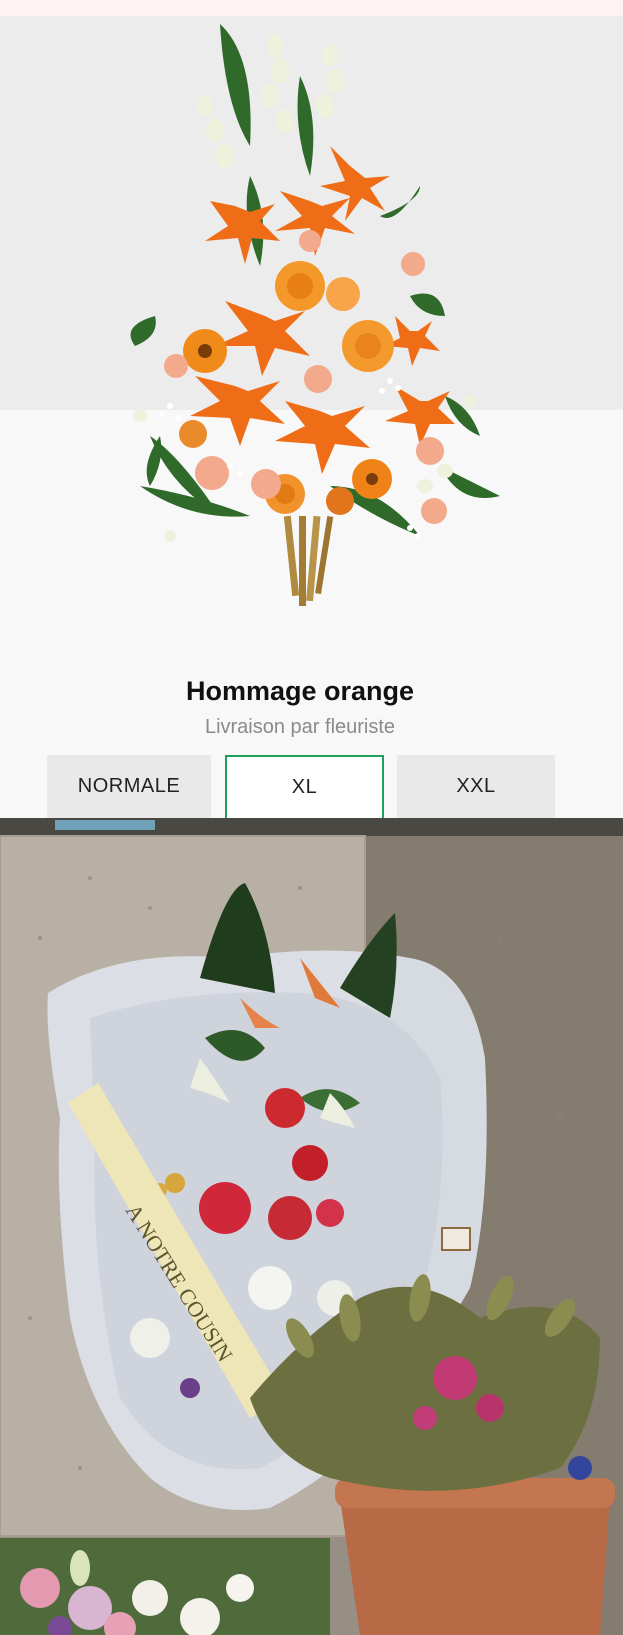 Image resolution: width=623 pixels, height=1635 pixels. Describe the element at coordinates (304, 786) in the screenshot. I see `size-option-xl: XL` at that location.